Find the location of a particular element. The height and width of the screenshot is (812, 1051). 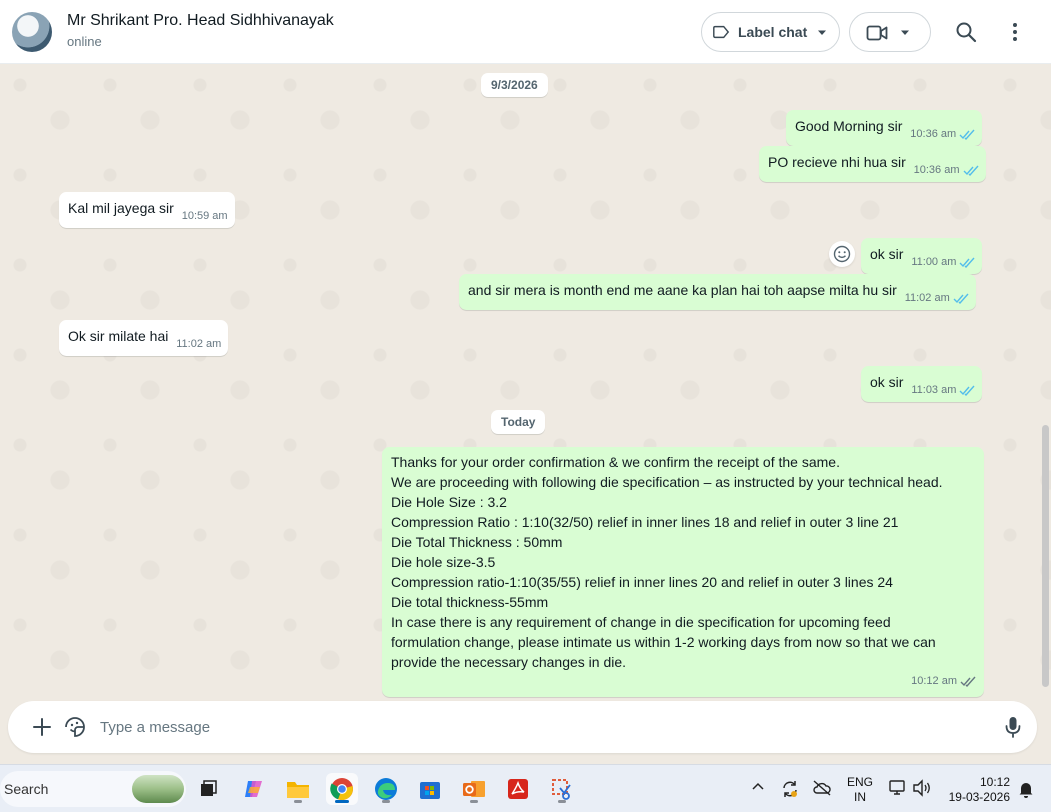

taskbar-search: Search is located at coordinates (93, 789).